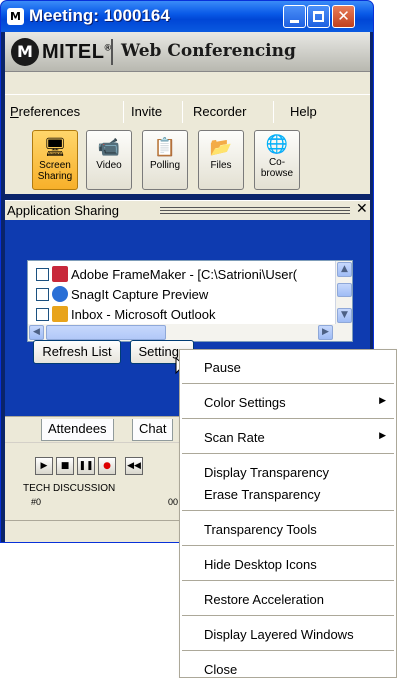 The width and height of the screenshot is (397, 678). Describe the element at coordinates (36, 332) in the screenshot. I see `scroll-left-icon: ◀` at that location.